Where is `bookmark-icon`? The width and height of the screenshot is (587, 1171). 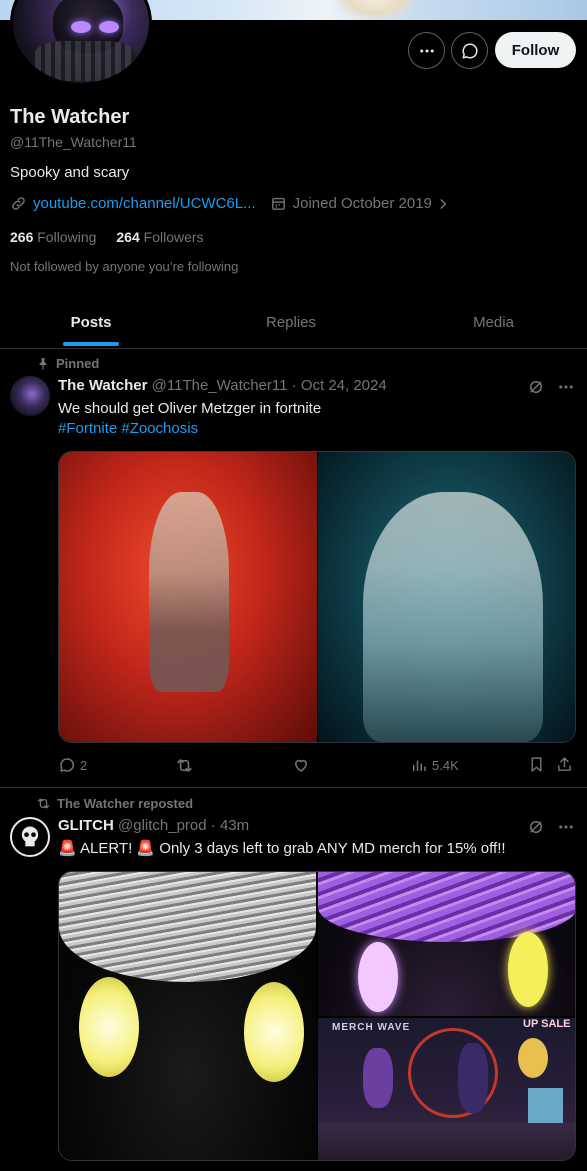 bookmark-icon is located at coordinates (536, 764).